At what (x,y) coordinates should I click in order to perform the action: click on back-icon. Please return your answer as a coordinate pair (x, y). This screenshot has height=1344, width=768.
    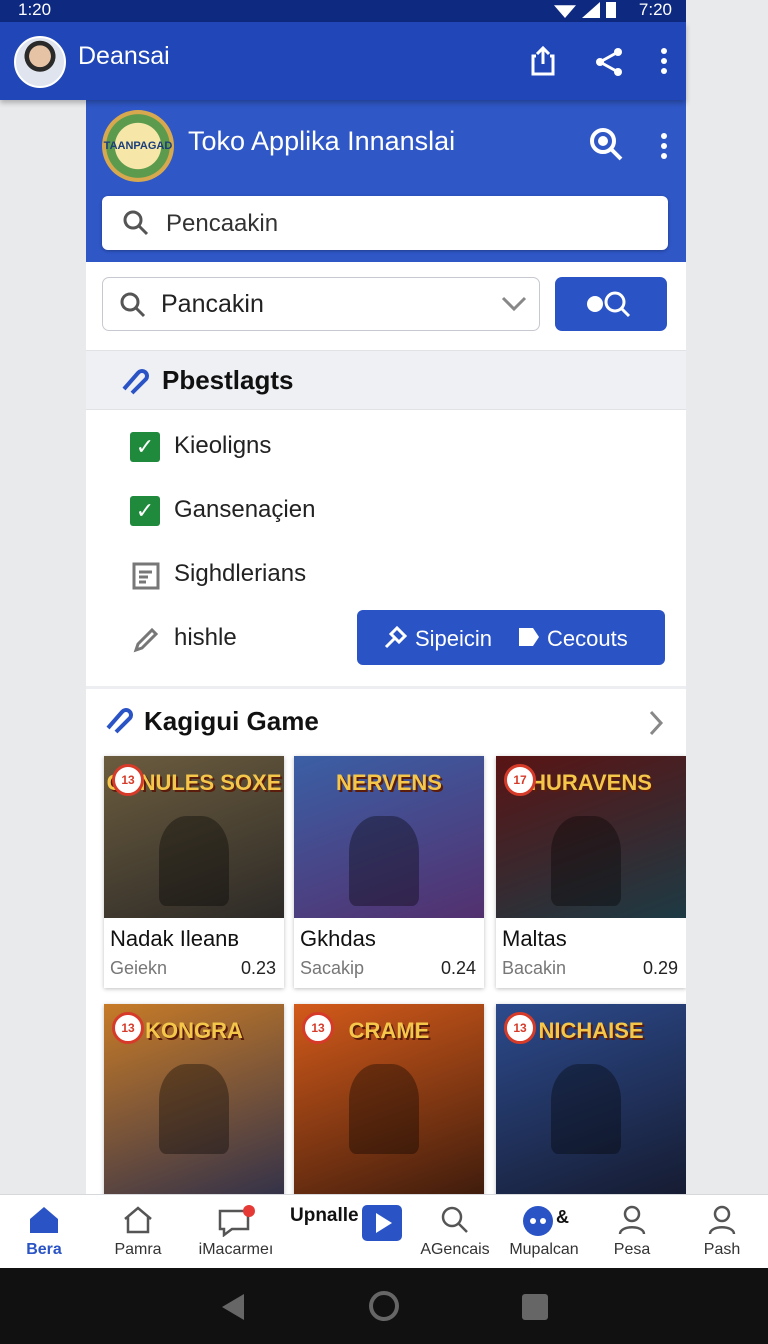
    Looking at the image, I should click on (233, 1309).